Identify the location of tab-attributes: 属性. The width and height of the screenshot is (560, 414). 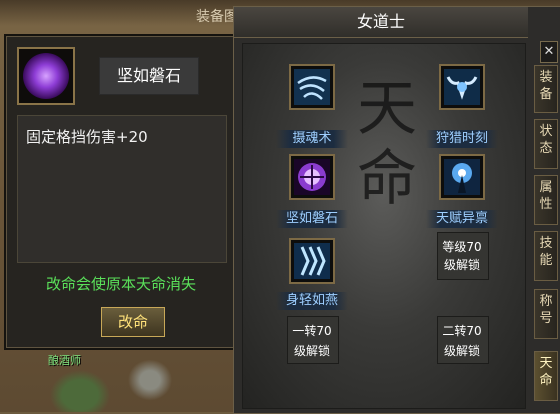
(546, 200).